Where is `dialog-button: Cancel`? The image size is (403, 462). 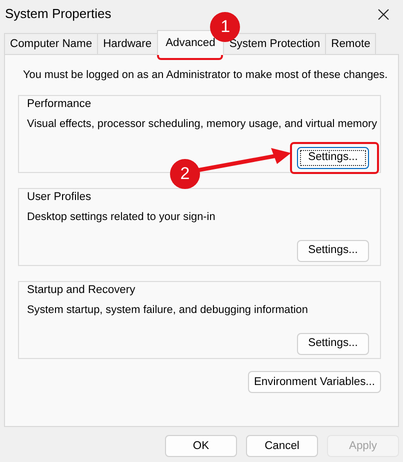 dialog-button: Cancel is located at coordinates (282, 446).